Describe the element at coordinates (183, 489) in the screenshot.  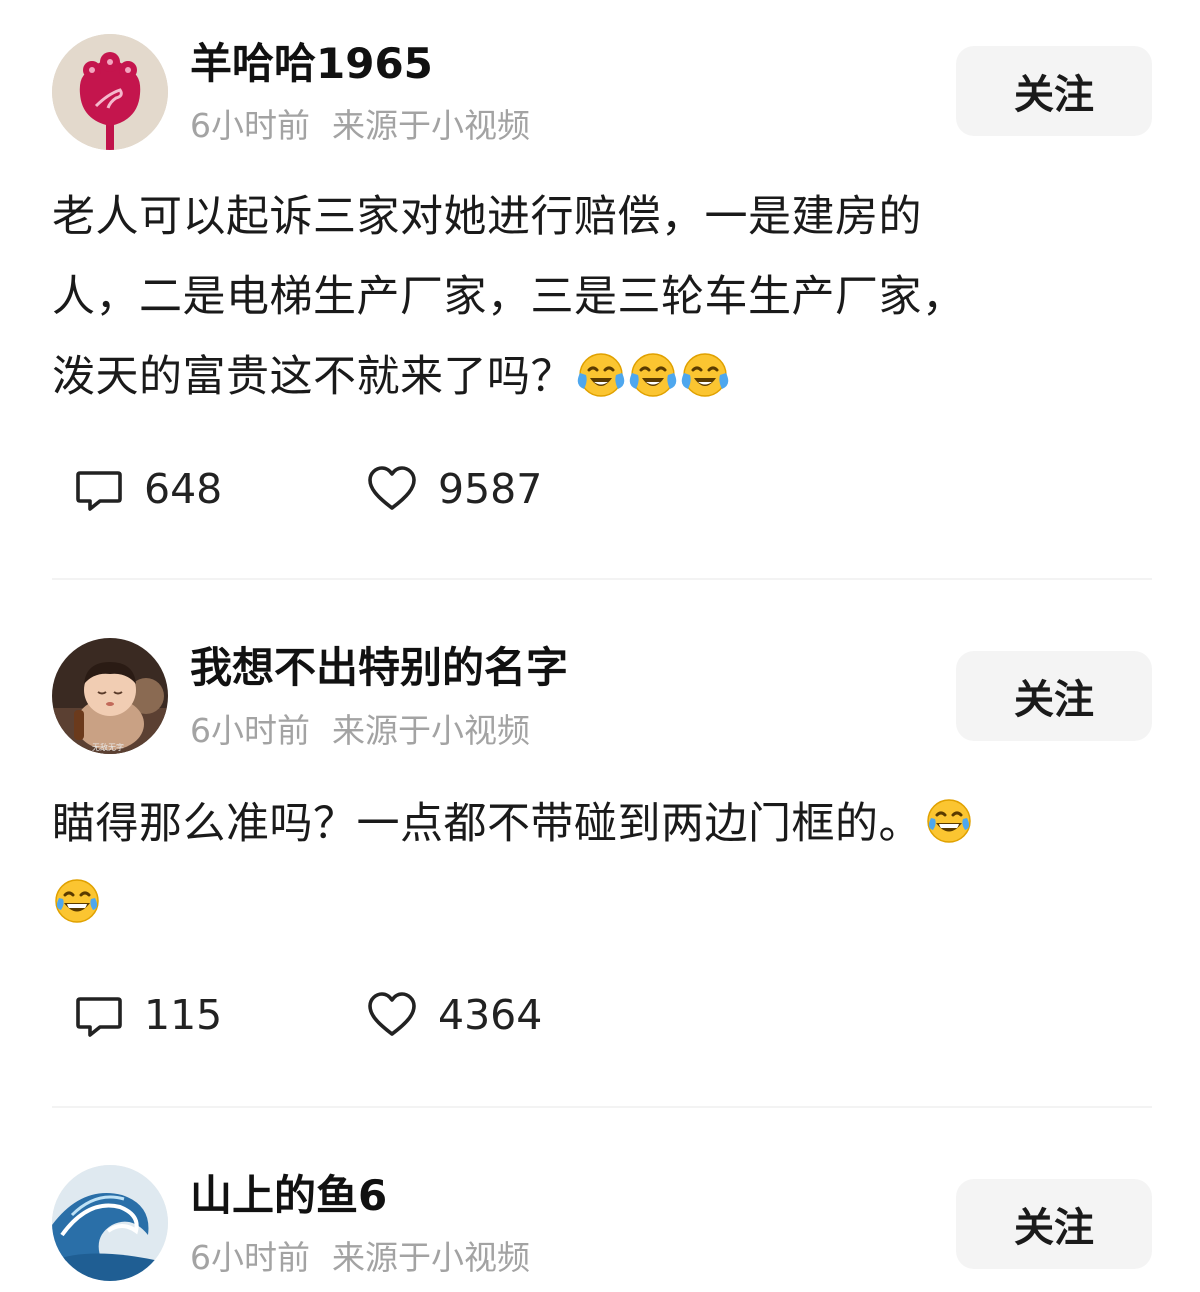
I see `comment-count: 648` at that location.